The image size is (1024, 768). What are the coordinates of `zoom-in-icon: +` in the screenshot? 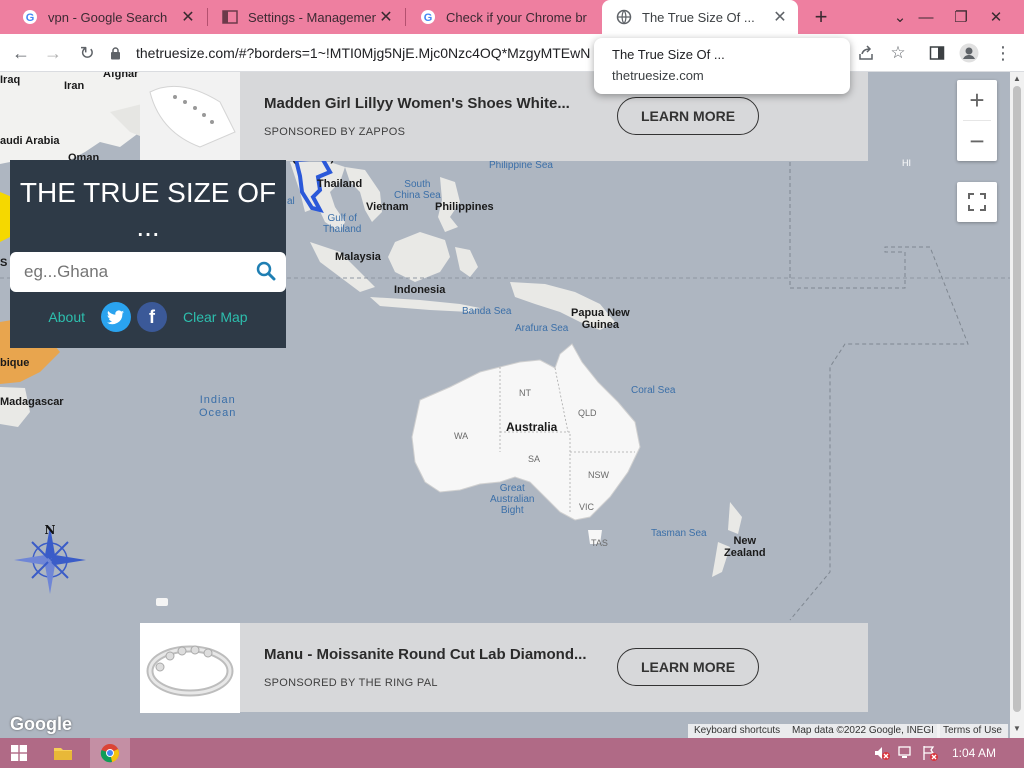 It's located at (977, 100).